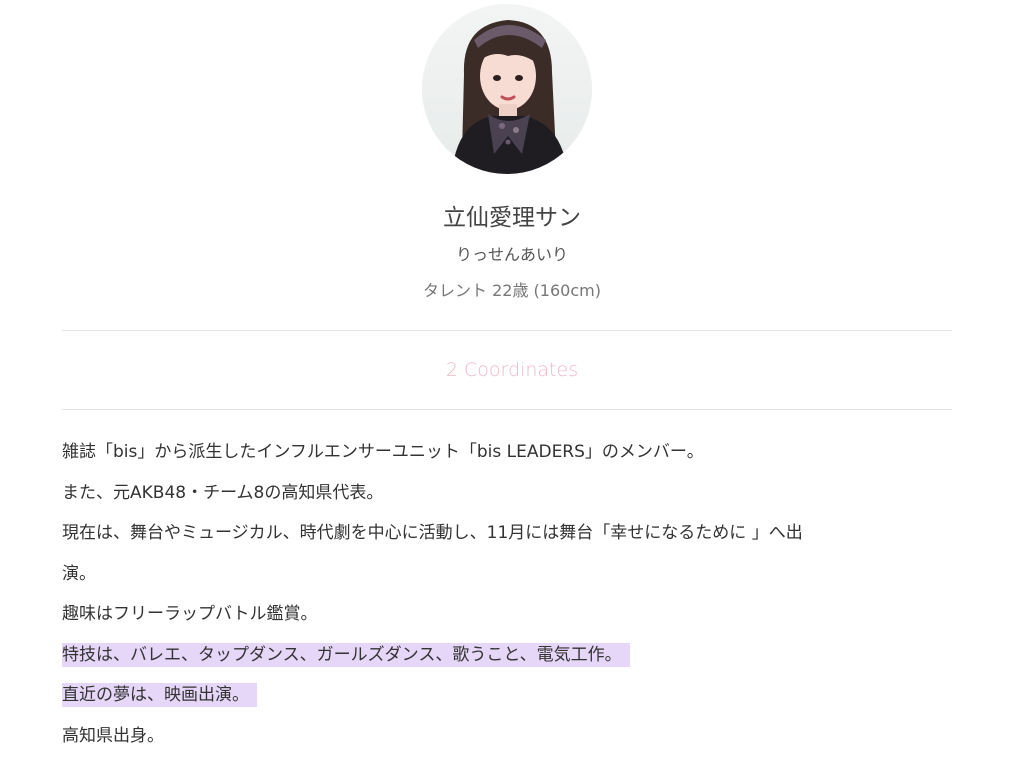 The height and width of the screenshot is (769, 1024). I want to click on profile-name: 立仙愛理サン, so click(512, 218).